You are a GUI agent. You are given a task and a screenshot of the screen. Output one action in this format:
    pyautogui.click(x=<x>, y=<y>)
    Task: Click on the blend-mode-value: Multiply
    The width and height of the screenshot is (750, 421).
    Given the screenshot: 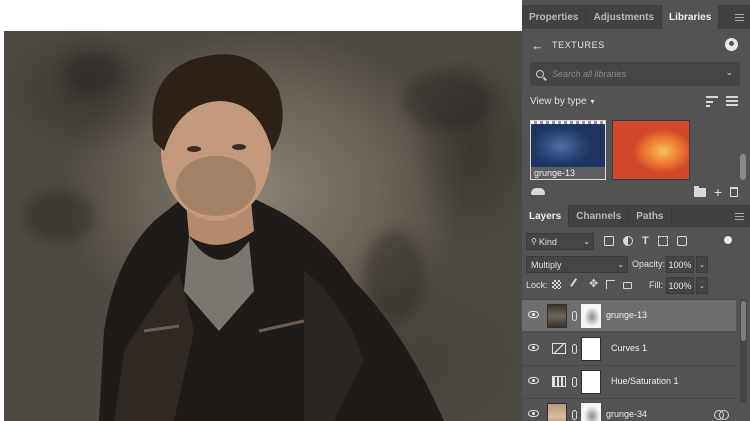 What is the action you would take?
    pyautogui.click(x=546, y=264)
    